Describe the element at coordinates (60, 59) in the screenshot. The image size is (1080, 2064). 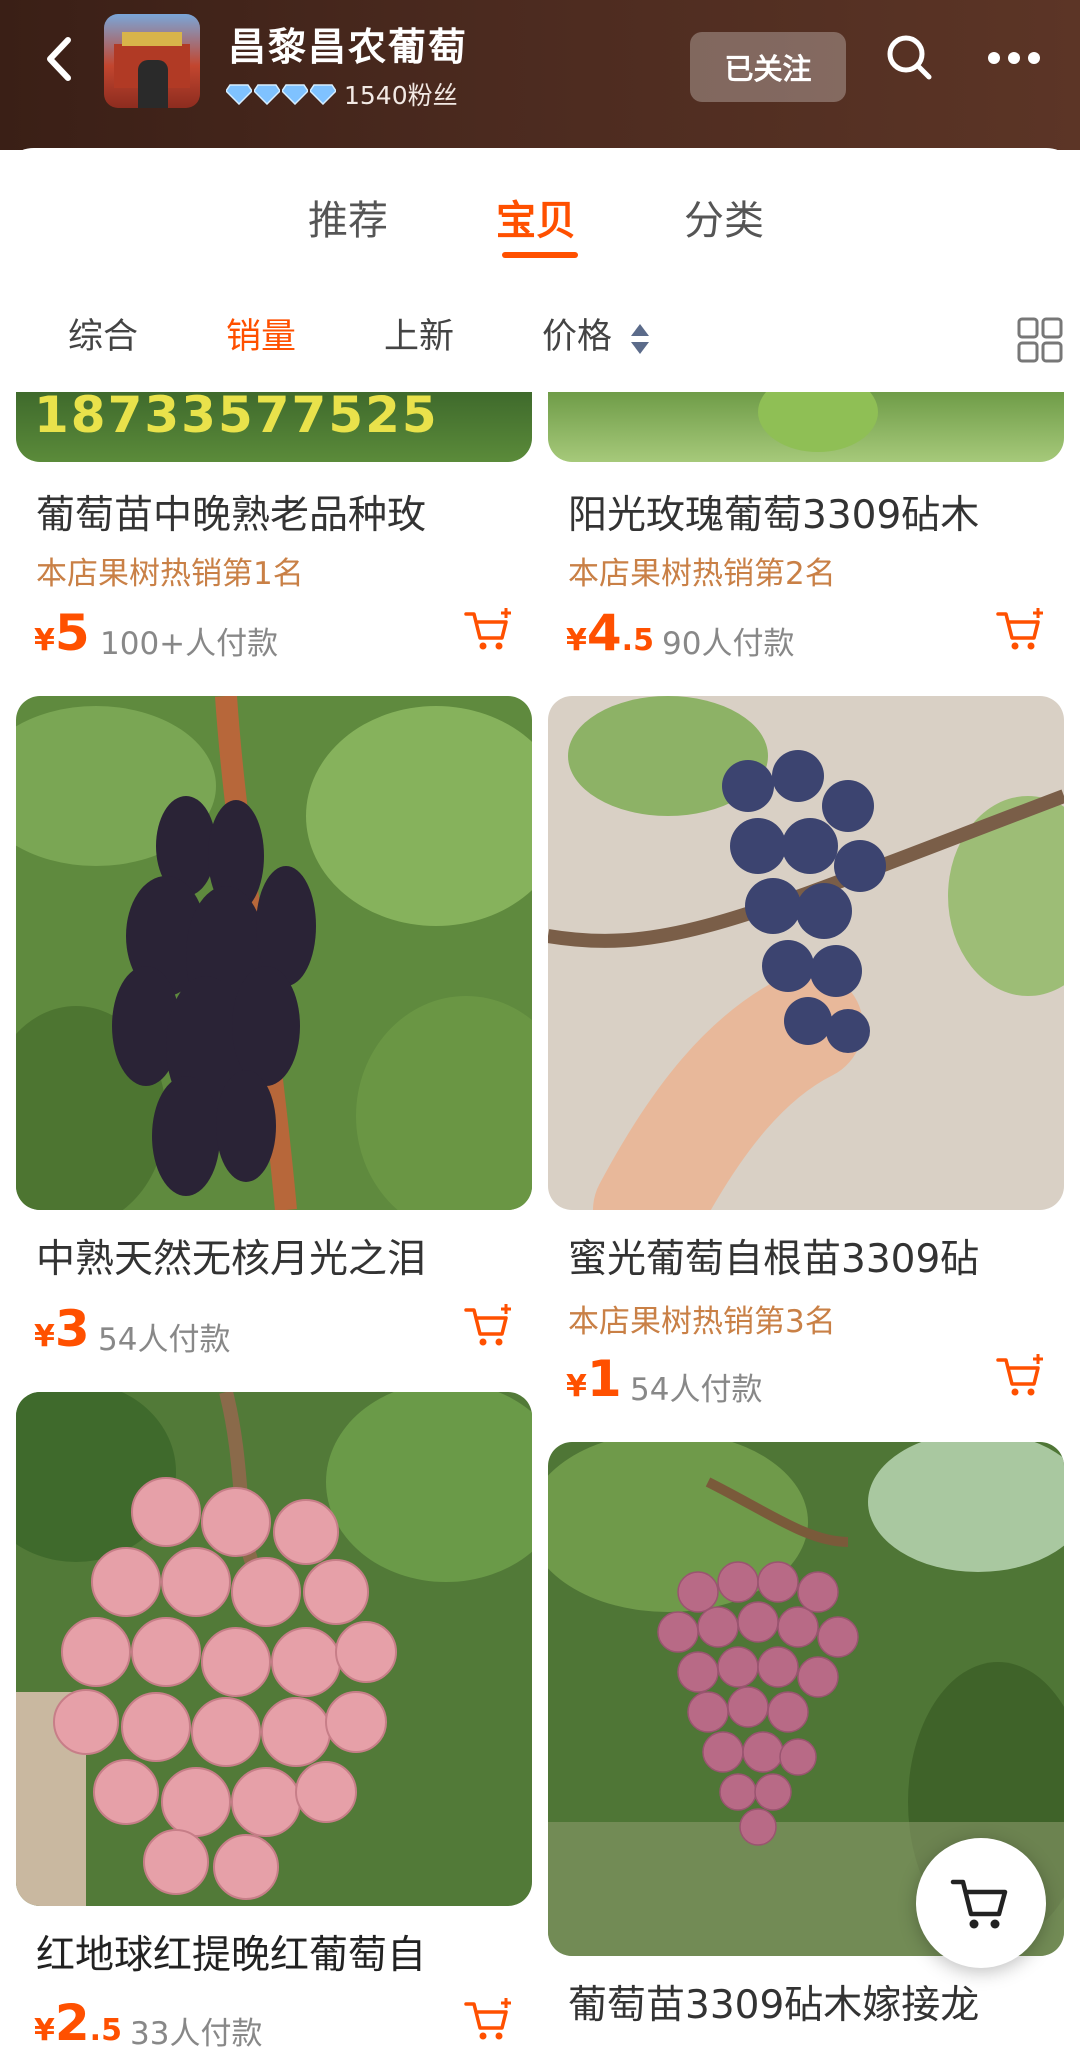
I see `back-arrow-icon` at that location.